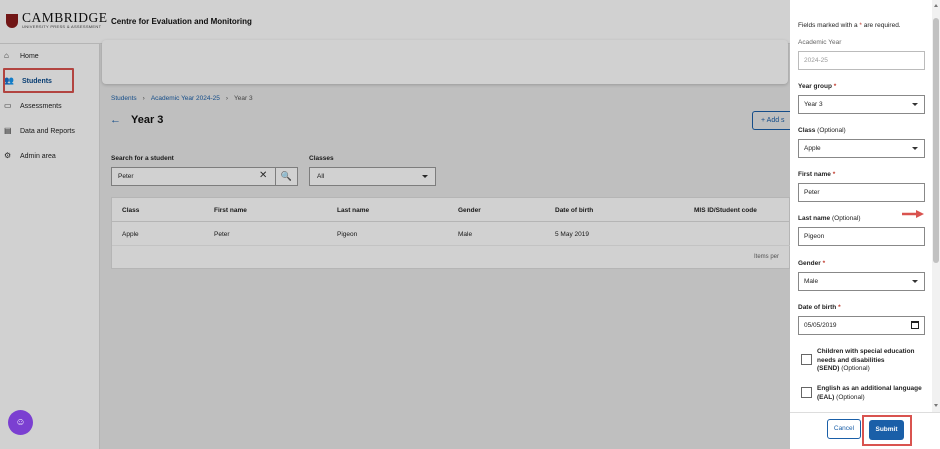 This screenshot has width=940, height=449. I want to click on cancel-button: Cancel, so click(844, 429).